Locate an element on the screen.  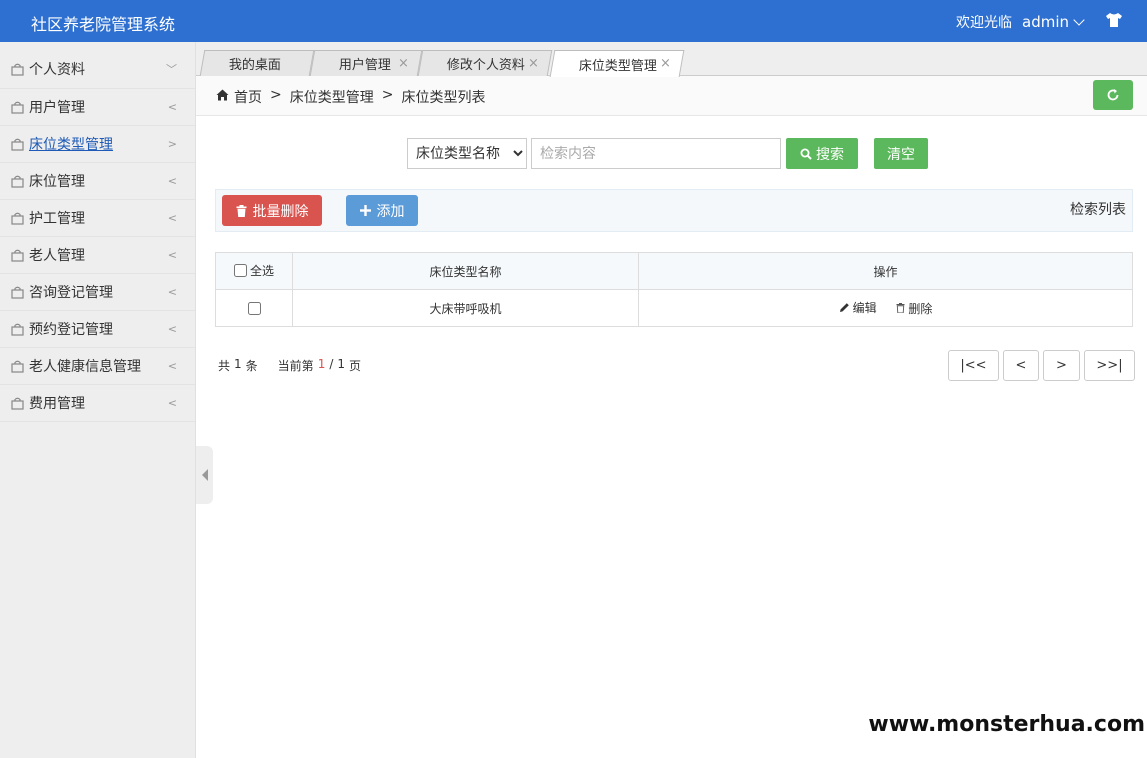
tab-bar: 我的桌面 用户管理 × 修改个人资料 × 床位类型管理 × is located at coordinates (671, 59).